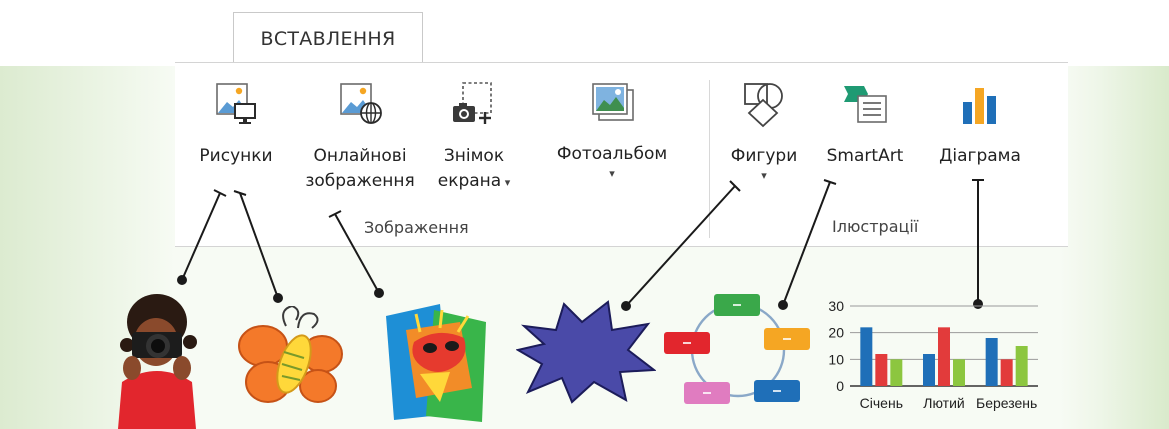 This screenshot has height=429, width=1169. What do you see at coordinates (836, 359) in the screenshot?
I see `chart-y-tick-label: 10` at bounding box center [836, 359].